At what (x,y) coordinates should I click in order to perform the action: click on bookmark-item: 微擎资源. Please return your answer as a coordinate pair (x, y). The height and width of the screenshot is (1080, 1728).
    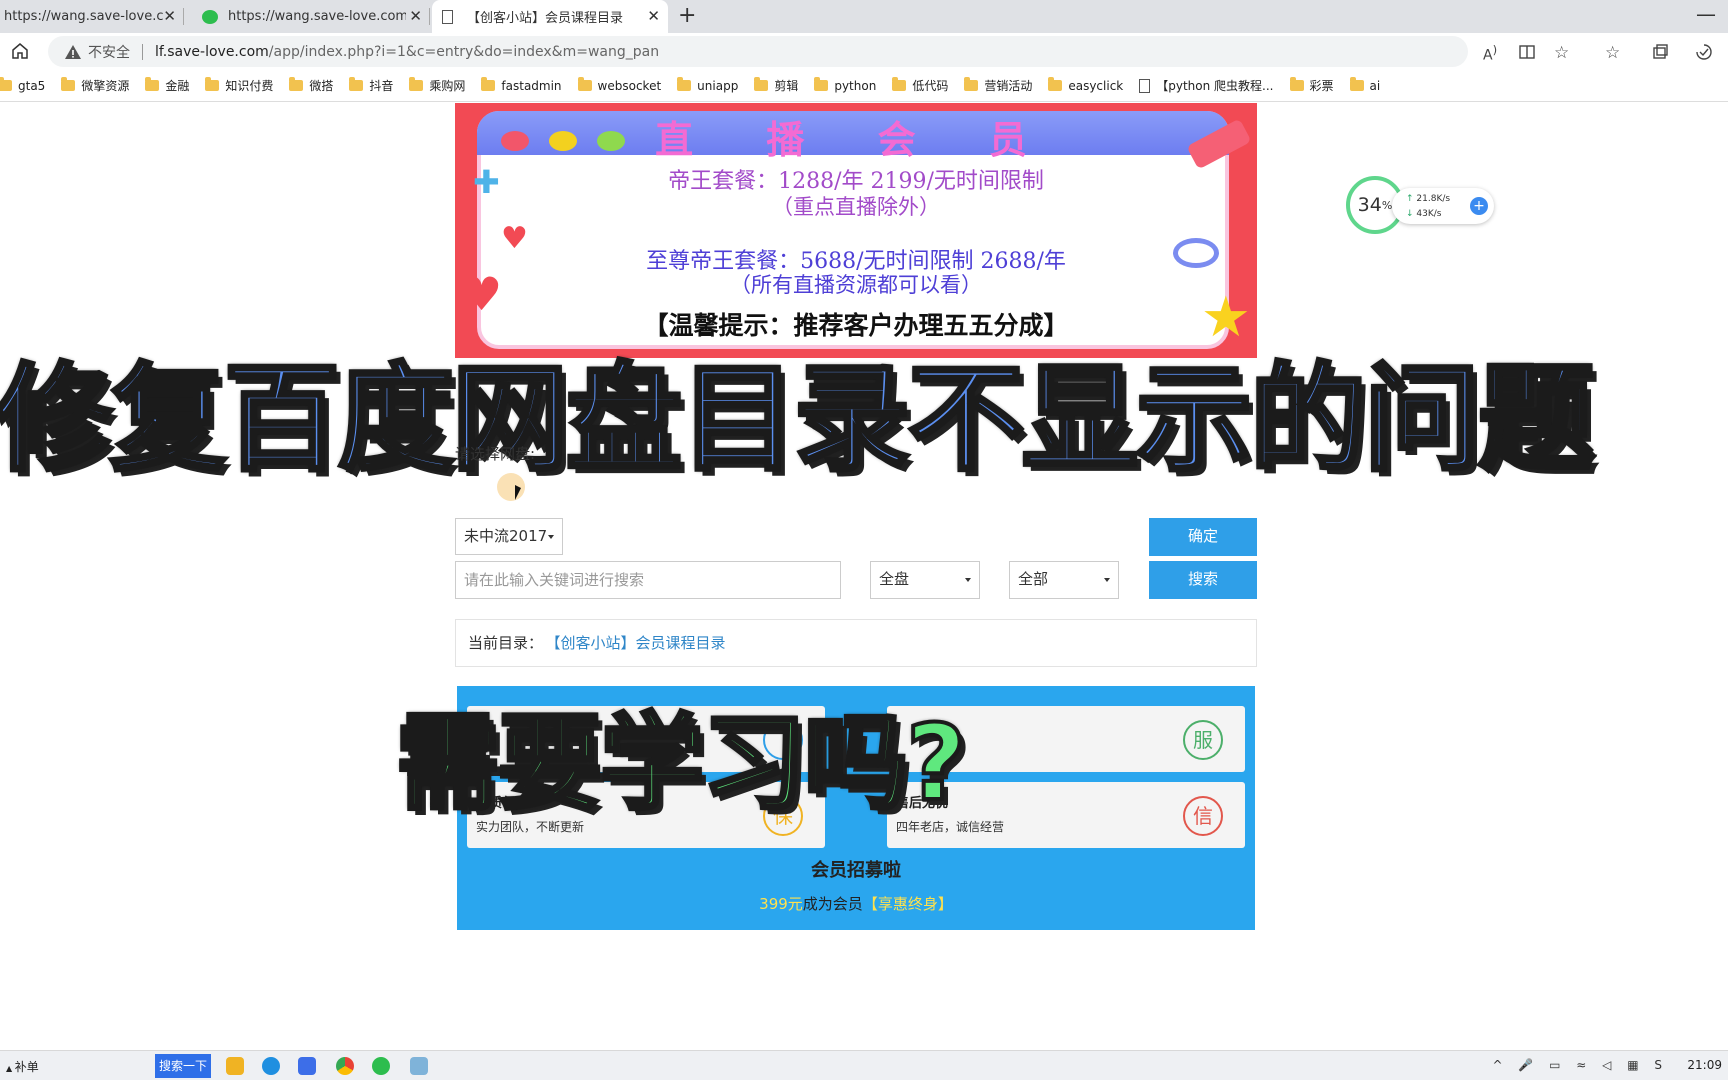
    Looking at the image, I should click on (95, 85).